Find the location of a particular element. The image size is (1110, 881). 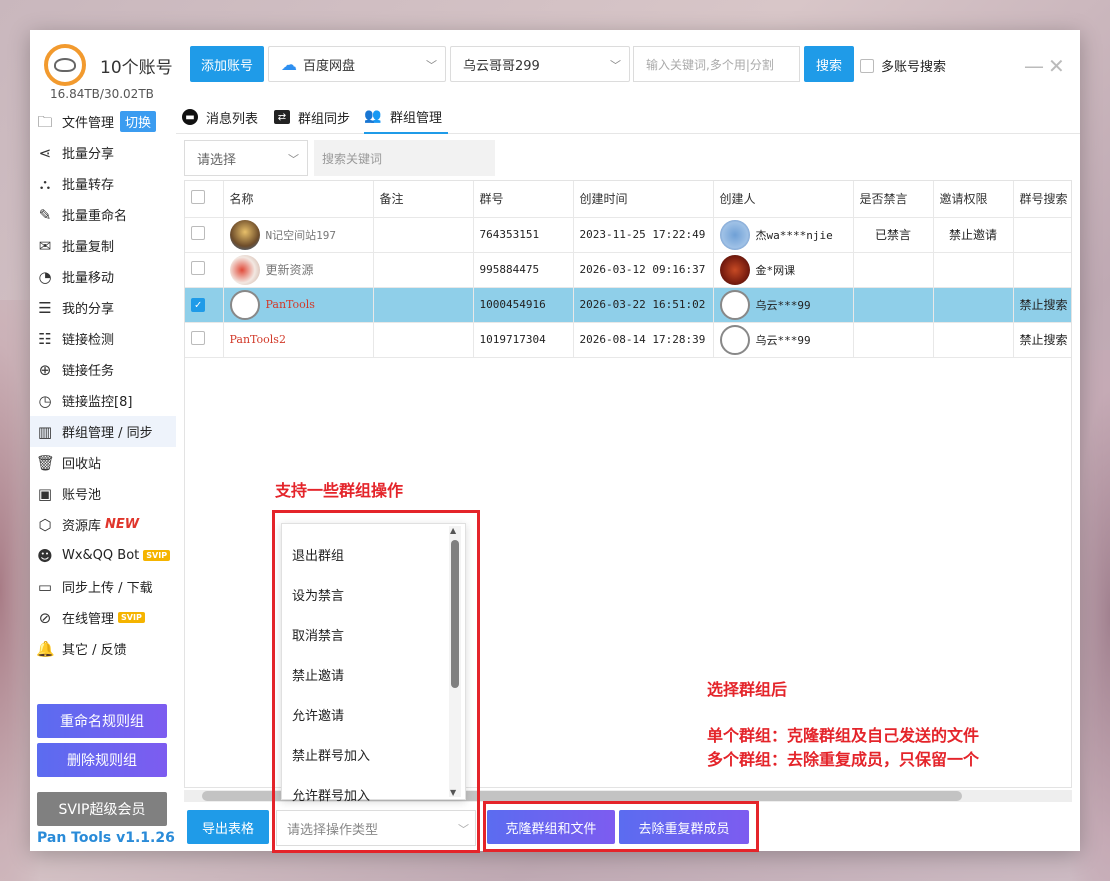

share-icon: ⋖ is located at coordinates (45, 152).